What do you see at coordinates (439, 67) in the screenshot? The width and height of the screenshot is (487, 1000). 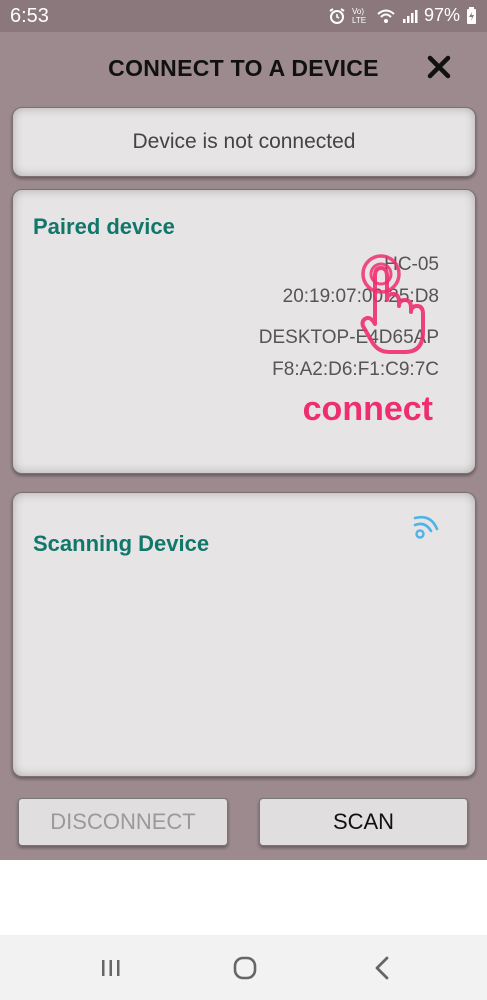 I see `close-icon` at bounding box center [439, 67].